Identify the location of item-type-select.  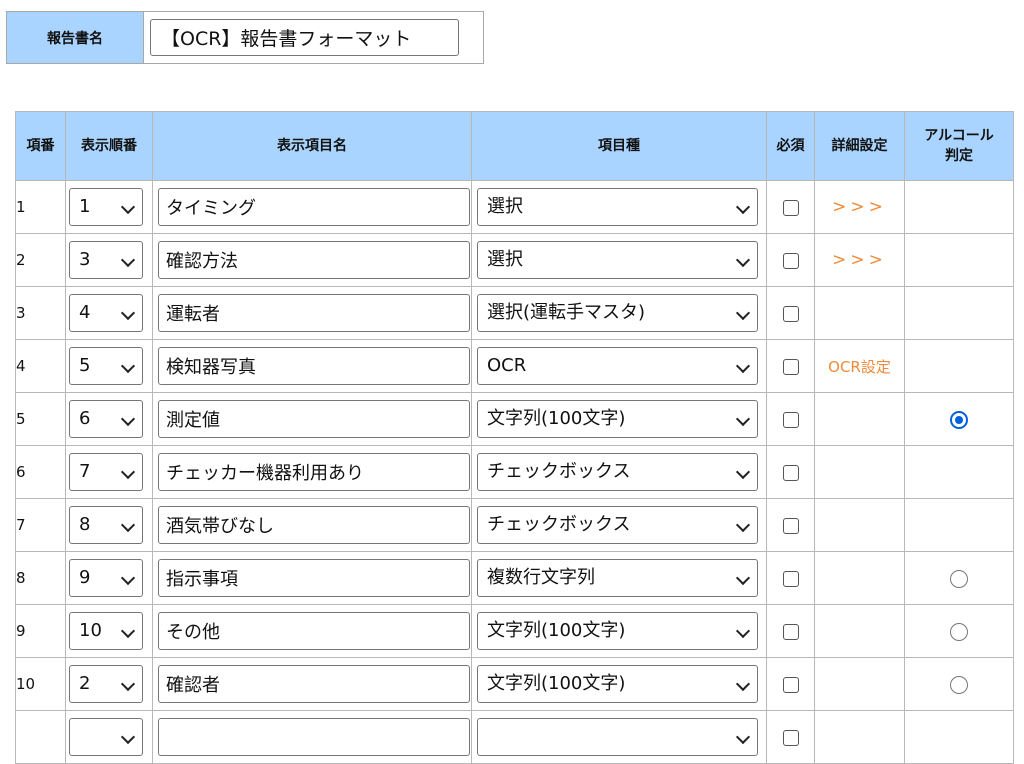
(617, 737).